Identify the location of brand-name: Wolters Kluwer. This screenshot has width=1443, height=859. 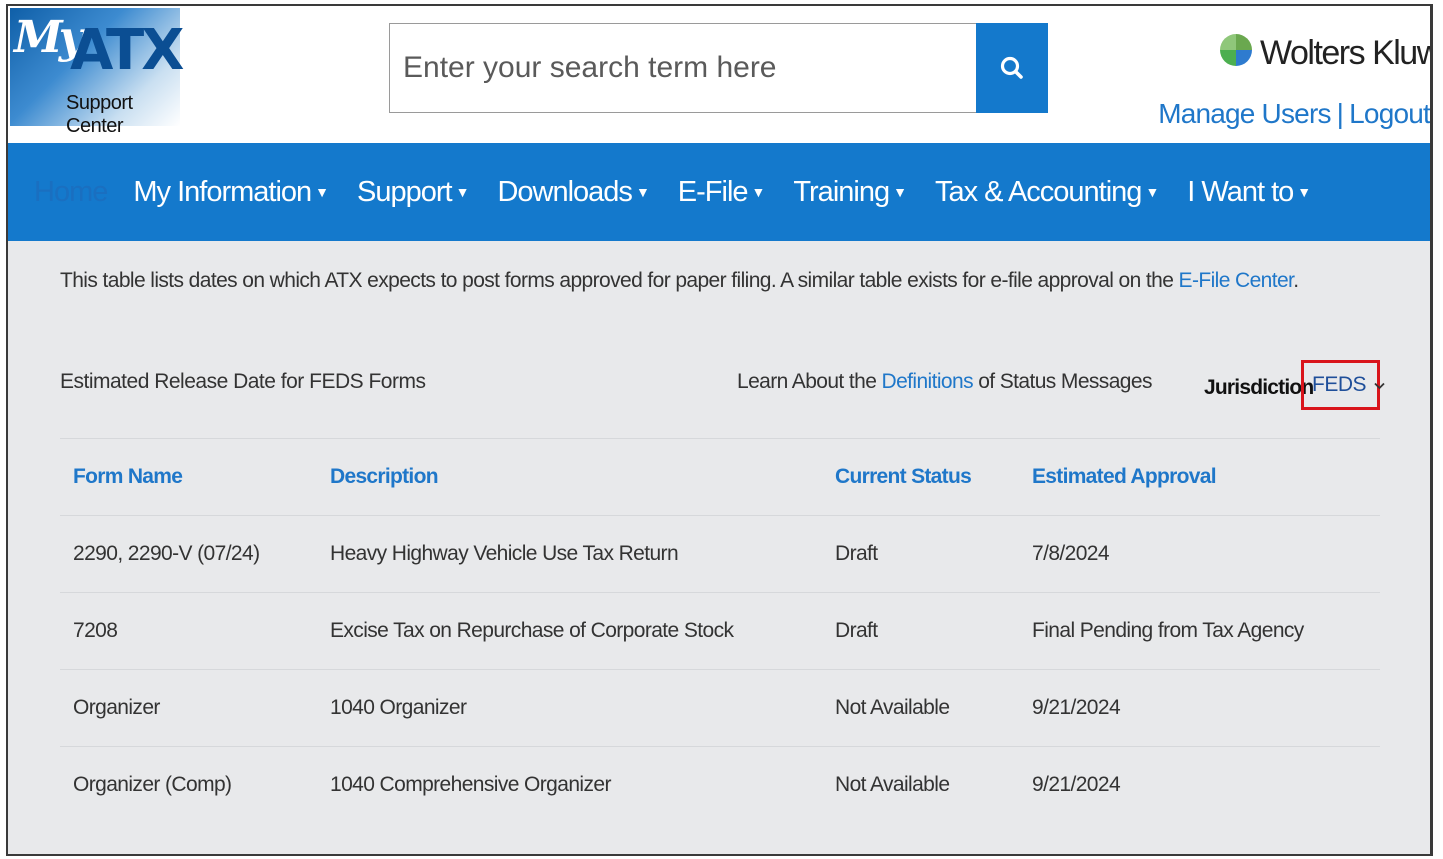
(1345, 53).